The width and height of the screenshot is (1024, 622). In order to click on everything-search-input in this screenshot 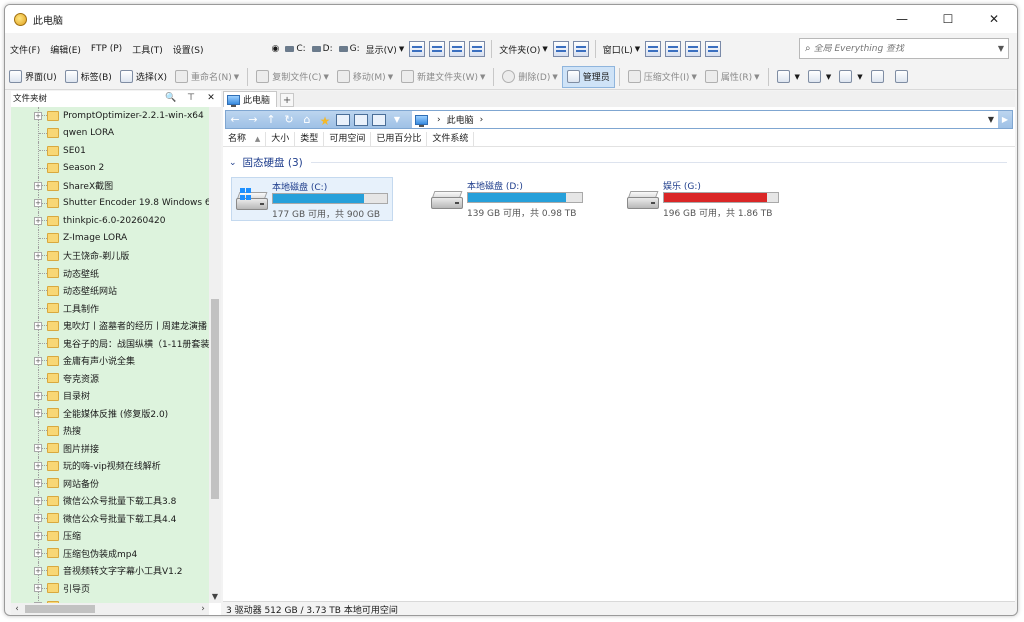, I will do `click(903, 48)`.